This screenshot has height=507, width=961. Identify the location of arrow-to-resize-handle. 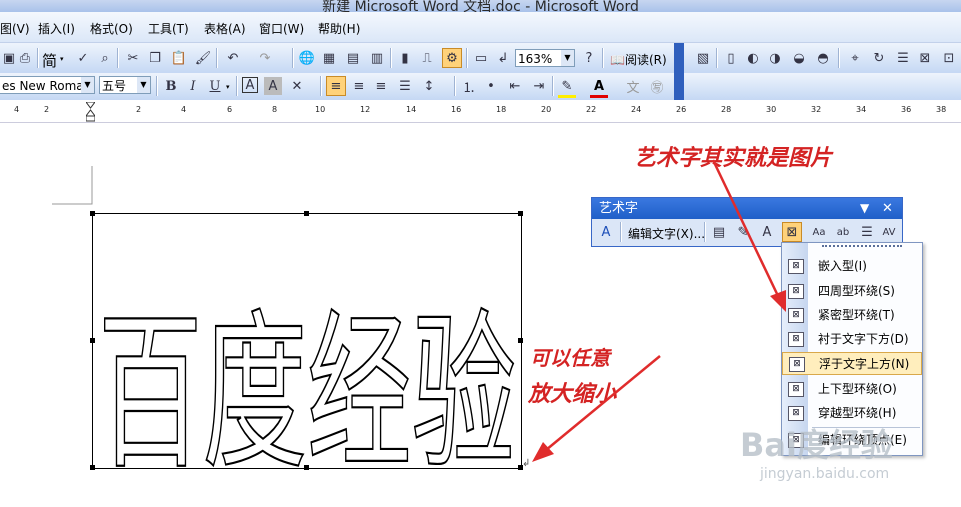
(603, 403).